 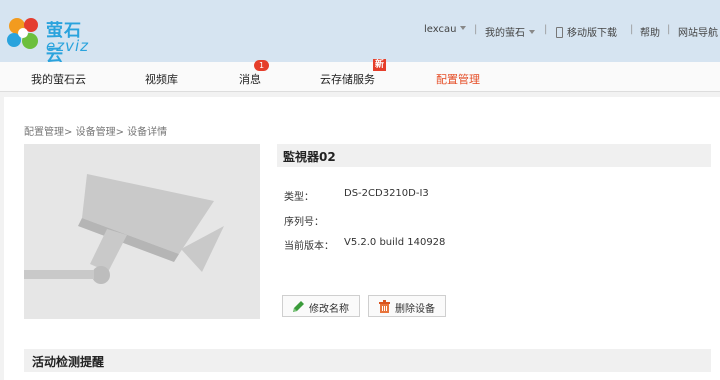 I want to click on username-label: lexcau, so click(x=440, y=29).